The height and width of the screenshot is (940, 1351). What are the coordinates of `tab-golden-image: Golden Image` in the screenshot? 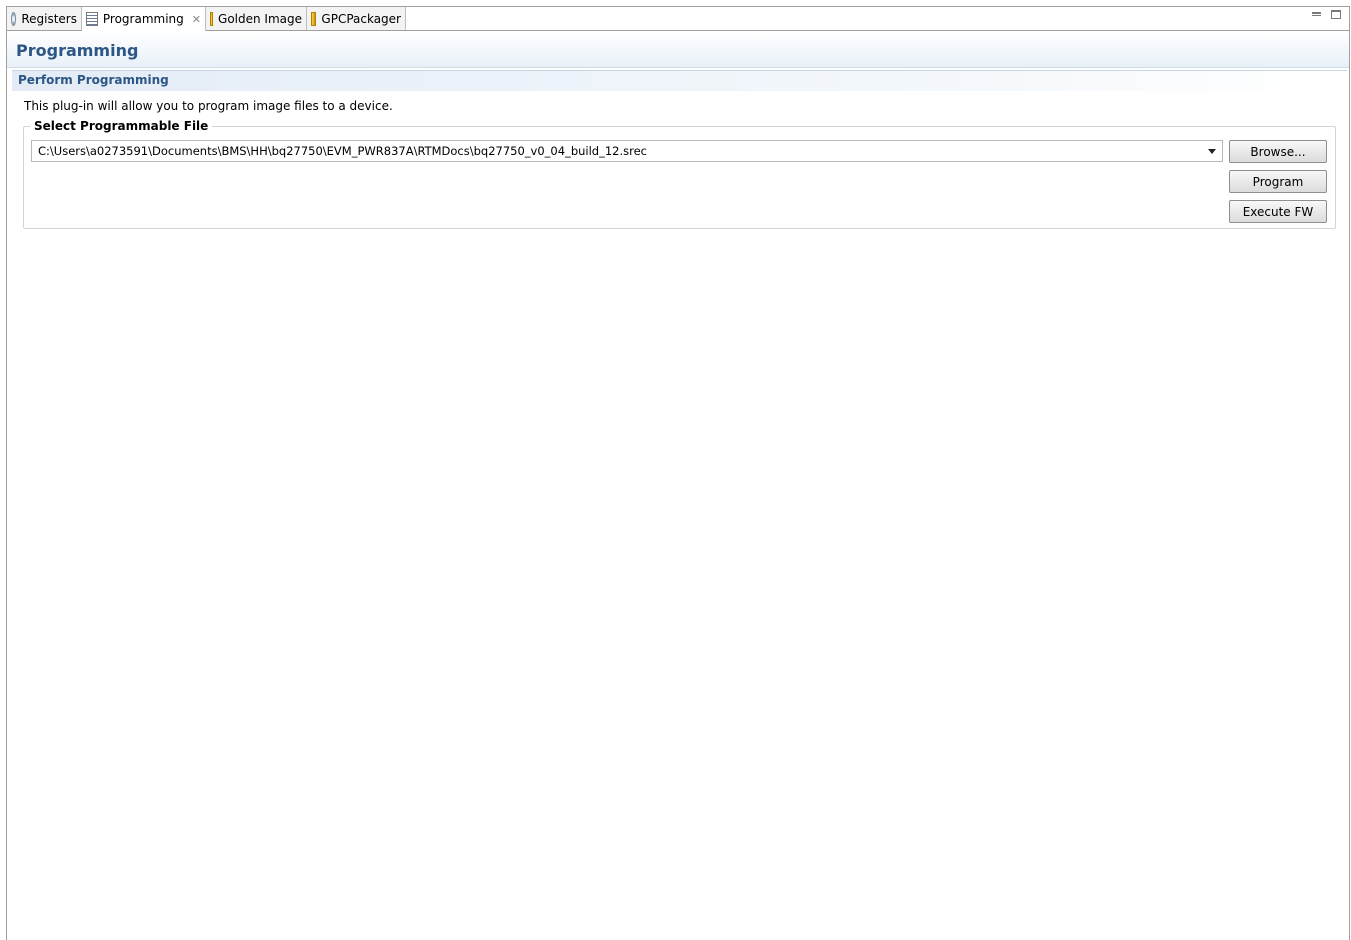 It's located at (256, 18).